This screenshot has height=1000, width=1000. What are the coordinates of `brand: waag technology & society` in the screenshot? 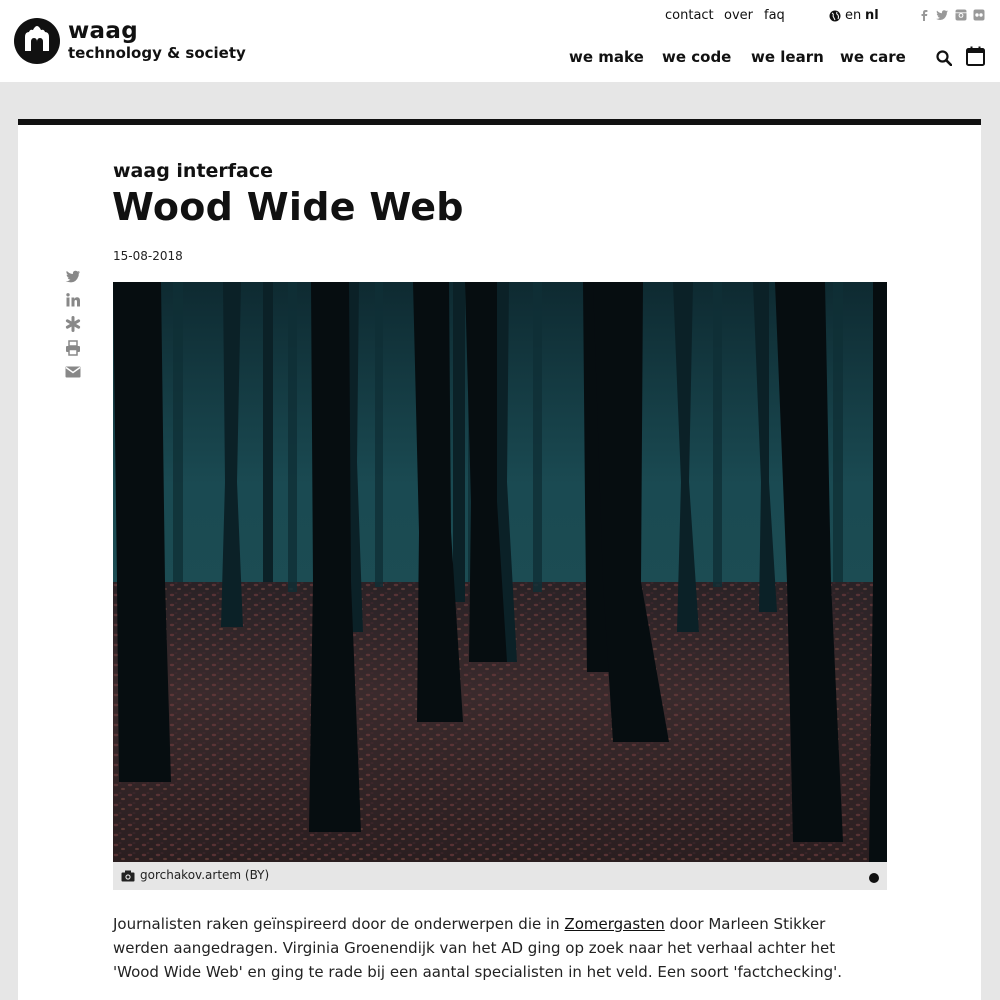 It's located at (157, 40).